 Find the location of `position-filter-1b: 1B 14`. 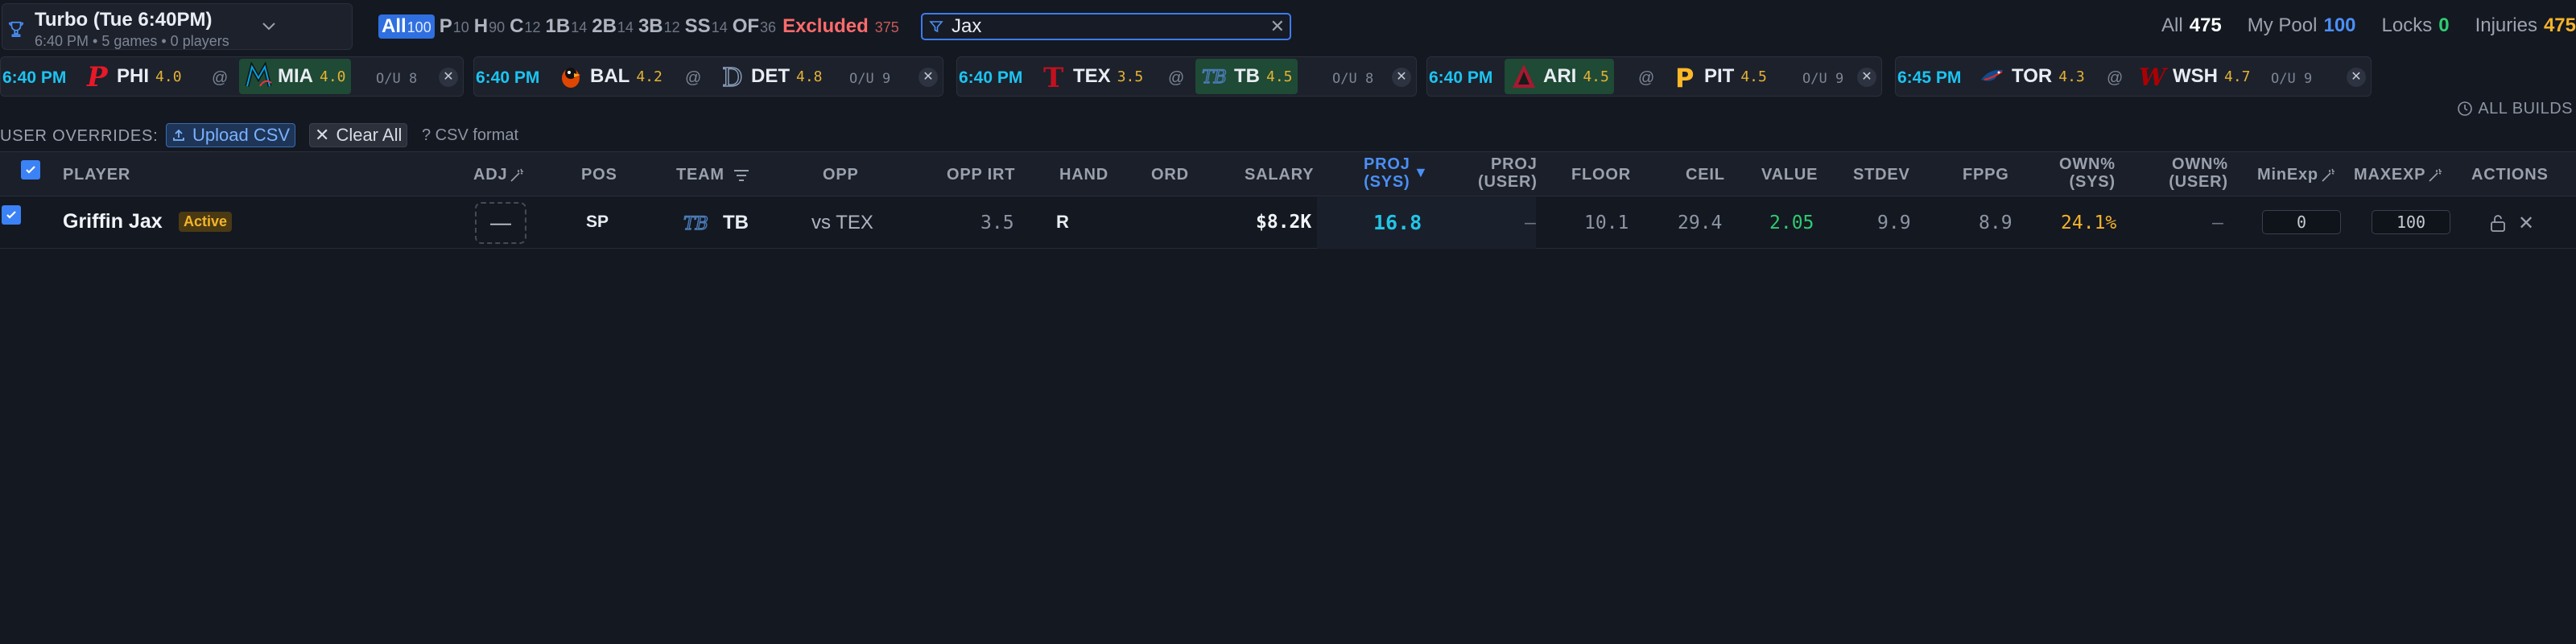

position-filter-1b: 1B 14 is located at coordinates (567, 26).